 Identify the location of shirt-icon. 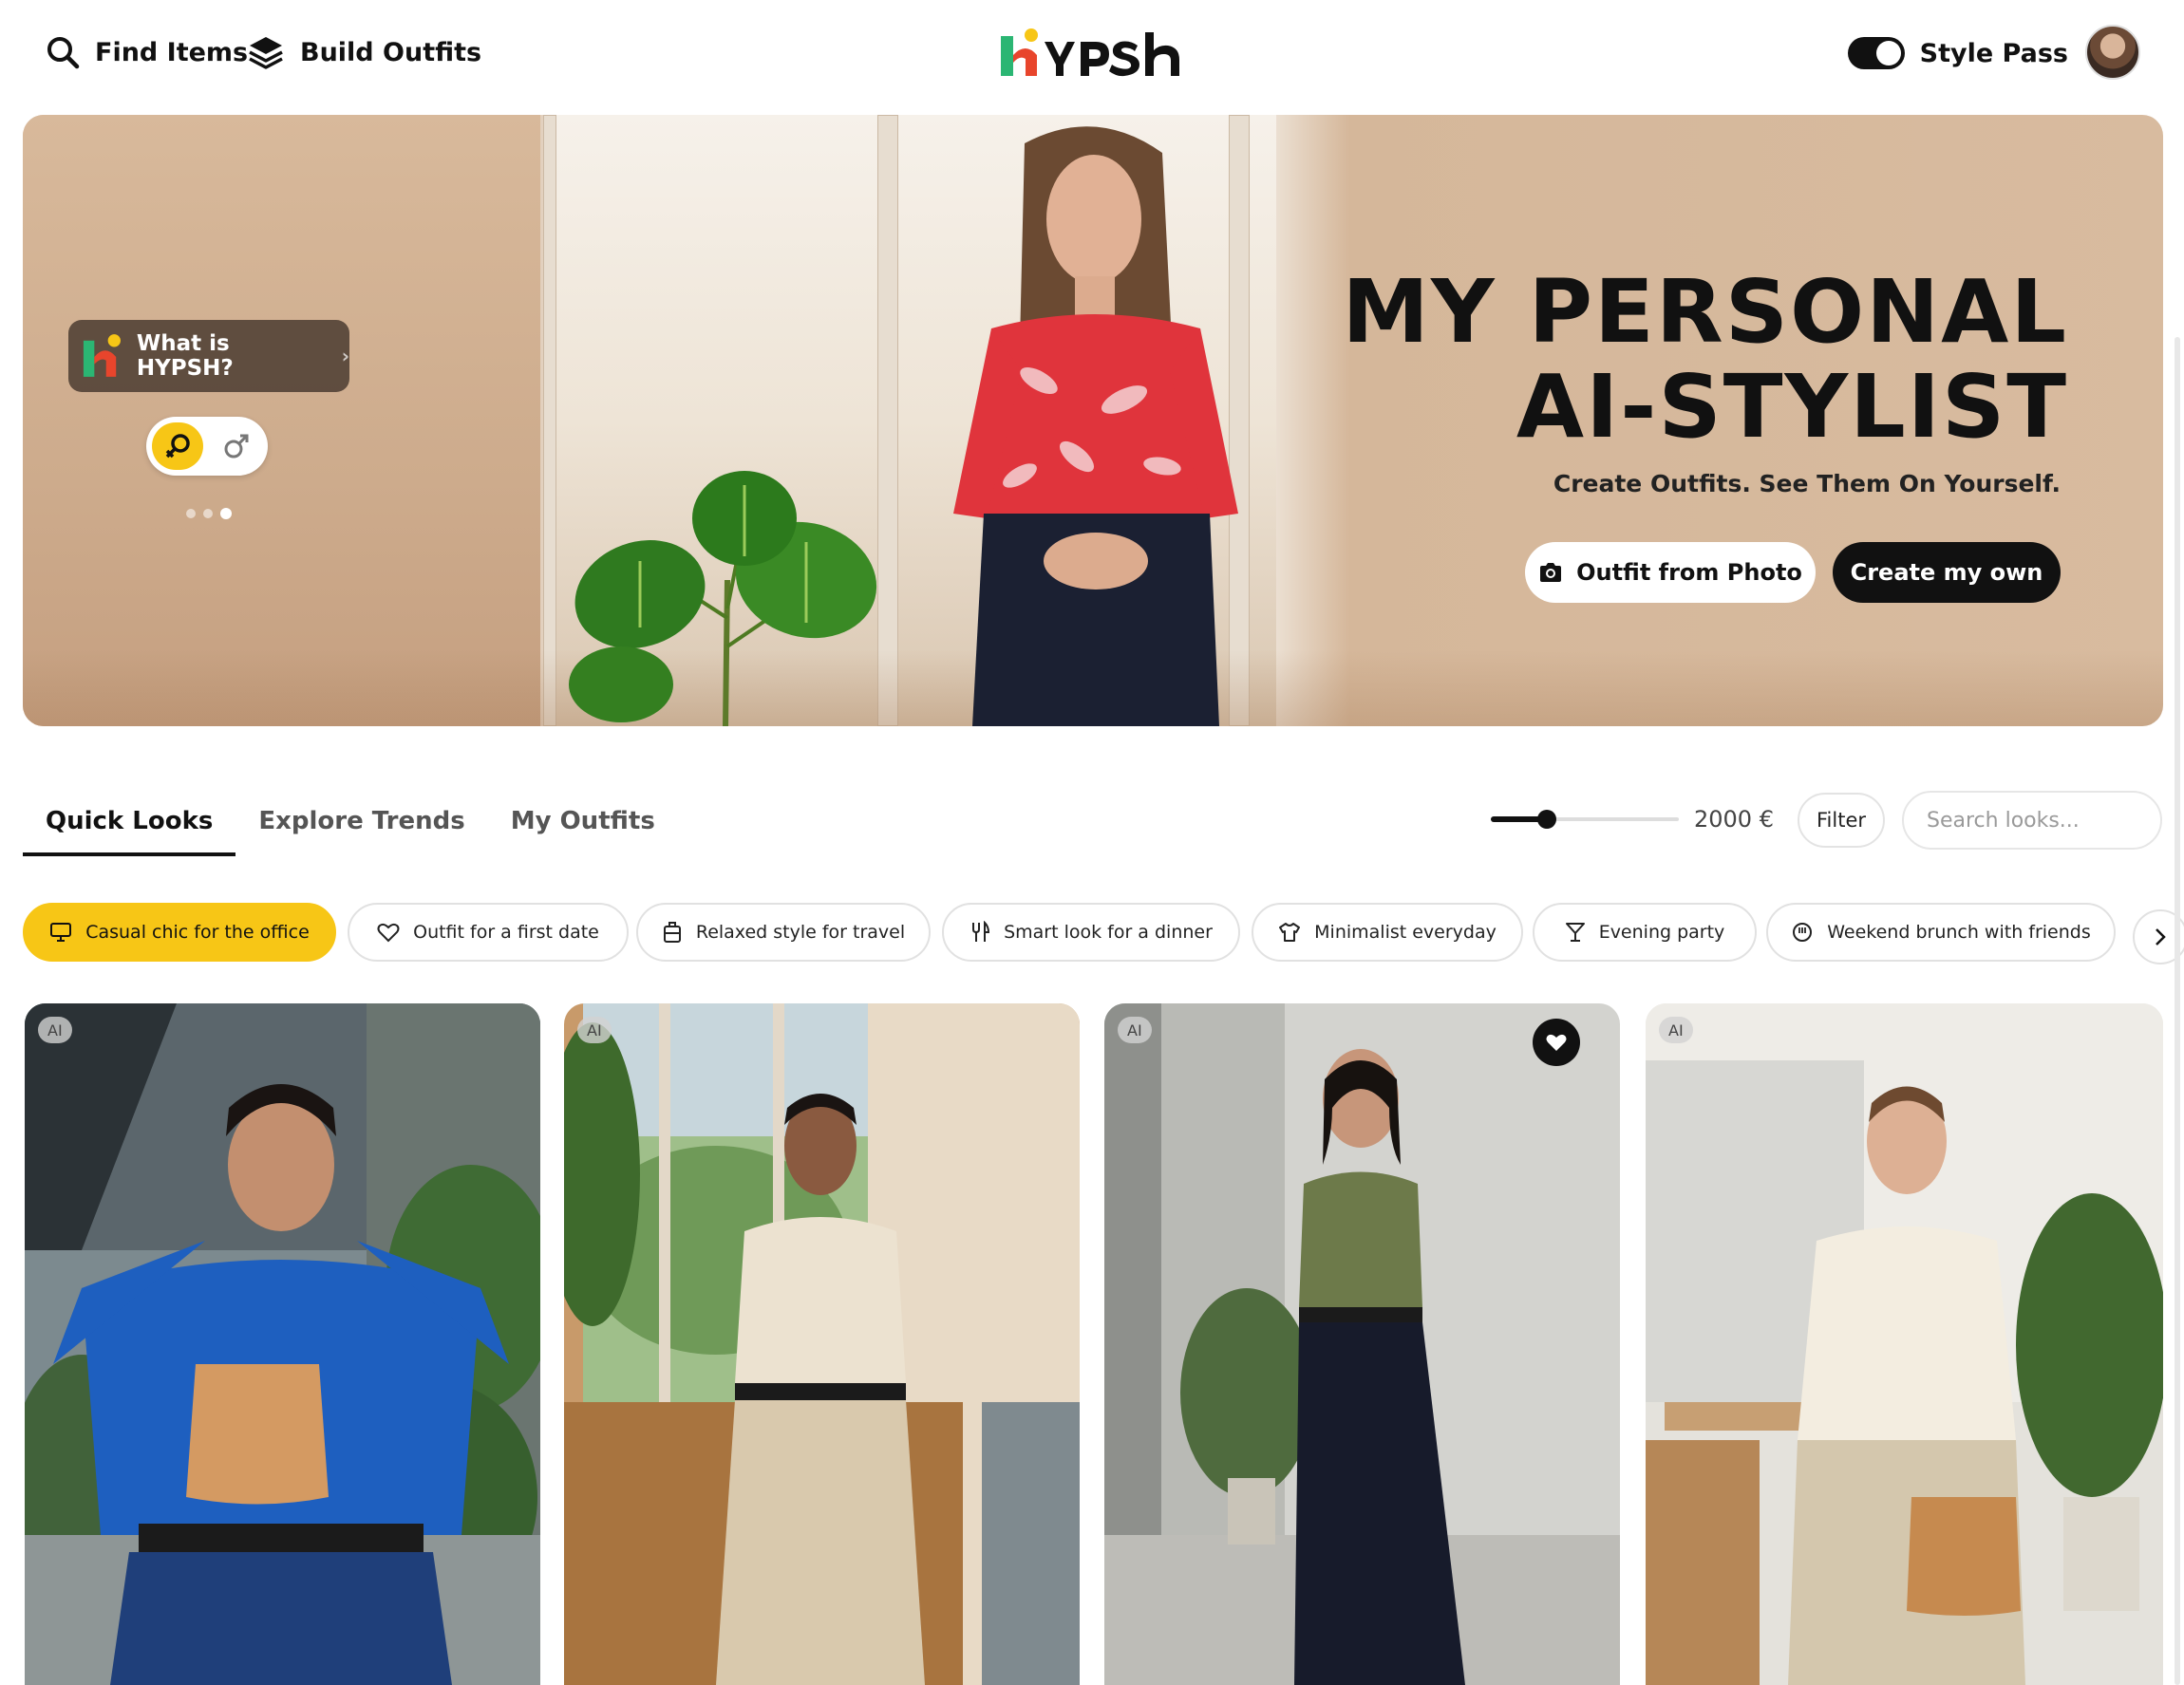
(1290, 932).